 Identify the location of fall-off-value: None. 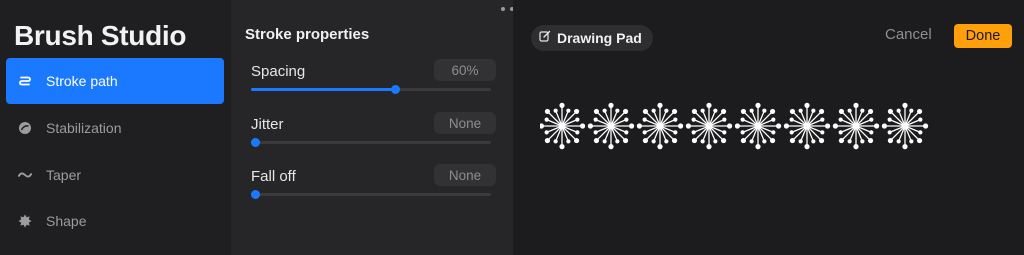
(465, 175).